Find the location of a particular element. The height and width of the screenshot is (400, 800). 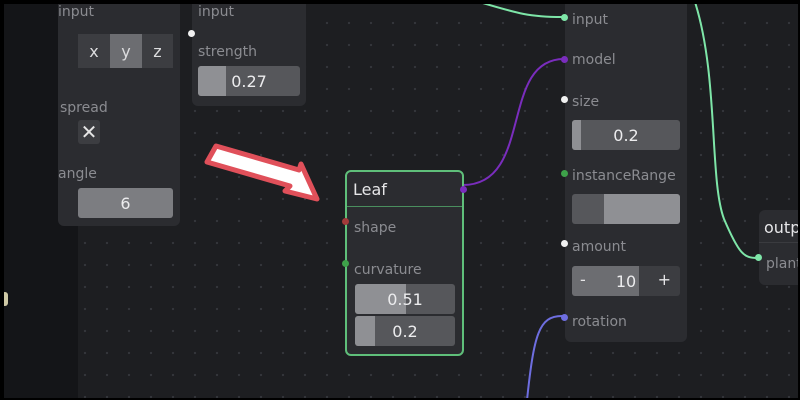

curvature-label: curvature is located at coordinates (388, 270).